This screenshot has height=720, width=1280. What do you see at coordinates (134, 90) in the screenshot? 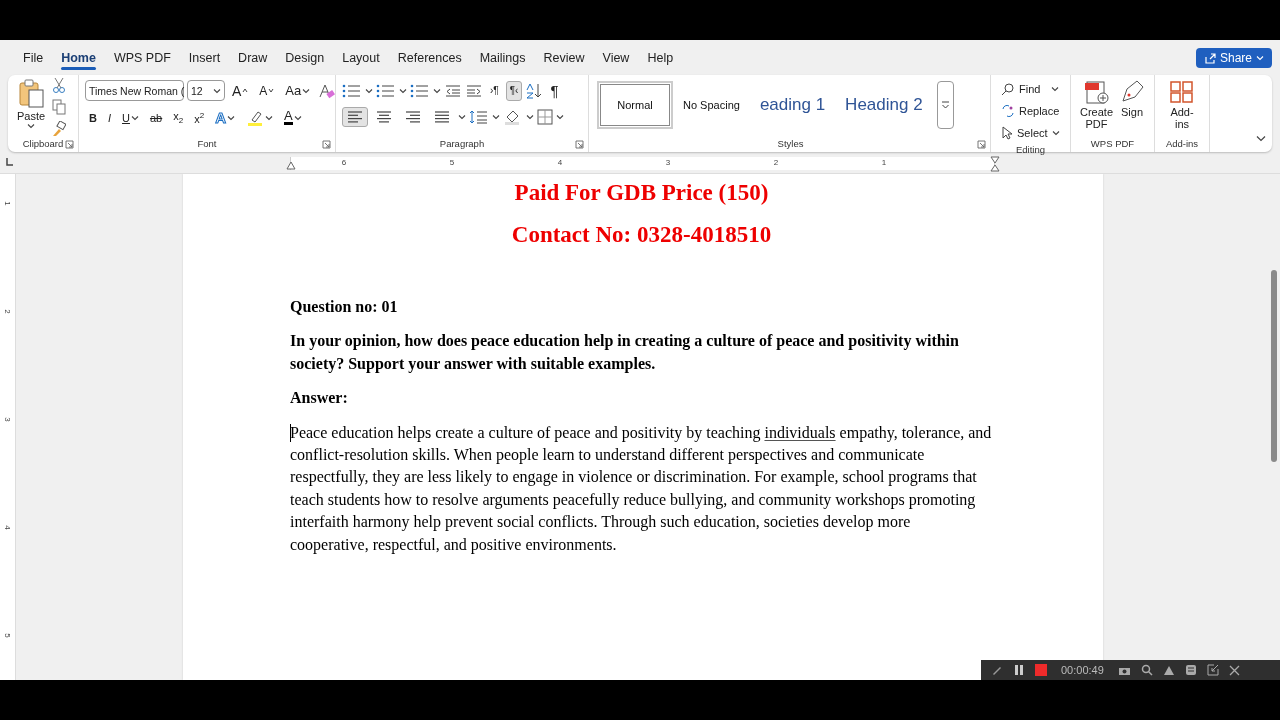
I see `font-name-dropdown: Times New Roman (` at bounding box center [134, 90].